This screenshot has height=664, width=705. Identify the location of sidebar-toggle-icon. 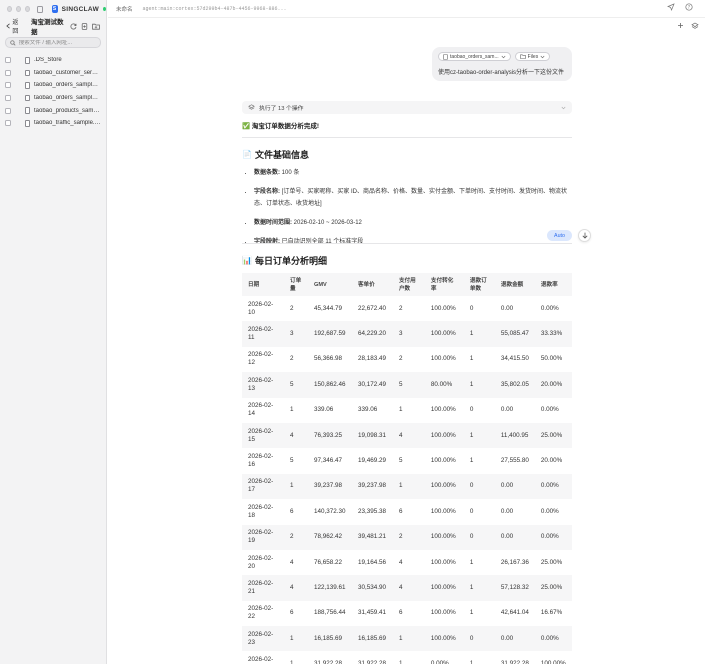
(39, 9).